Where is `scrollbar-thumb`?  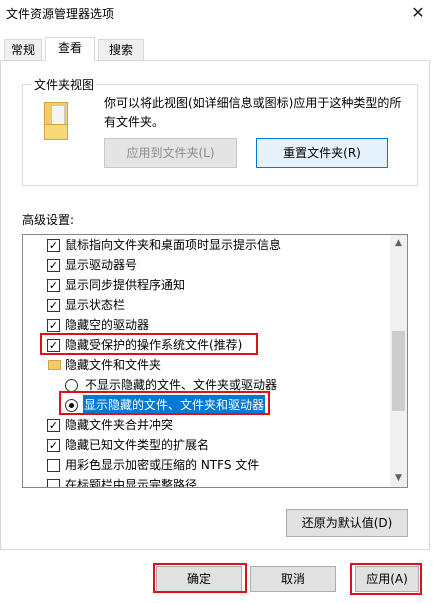
scrollbar-thumb is located at coordinates (398, 371).